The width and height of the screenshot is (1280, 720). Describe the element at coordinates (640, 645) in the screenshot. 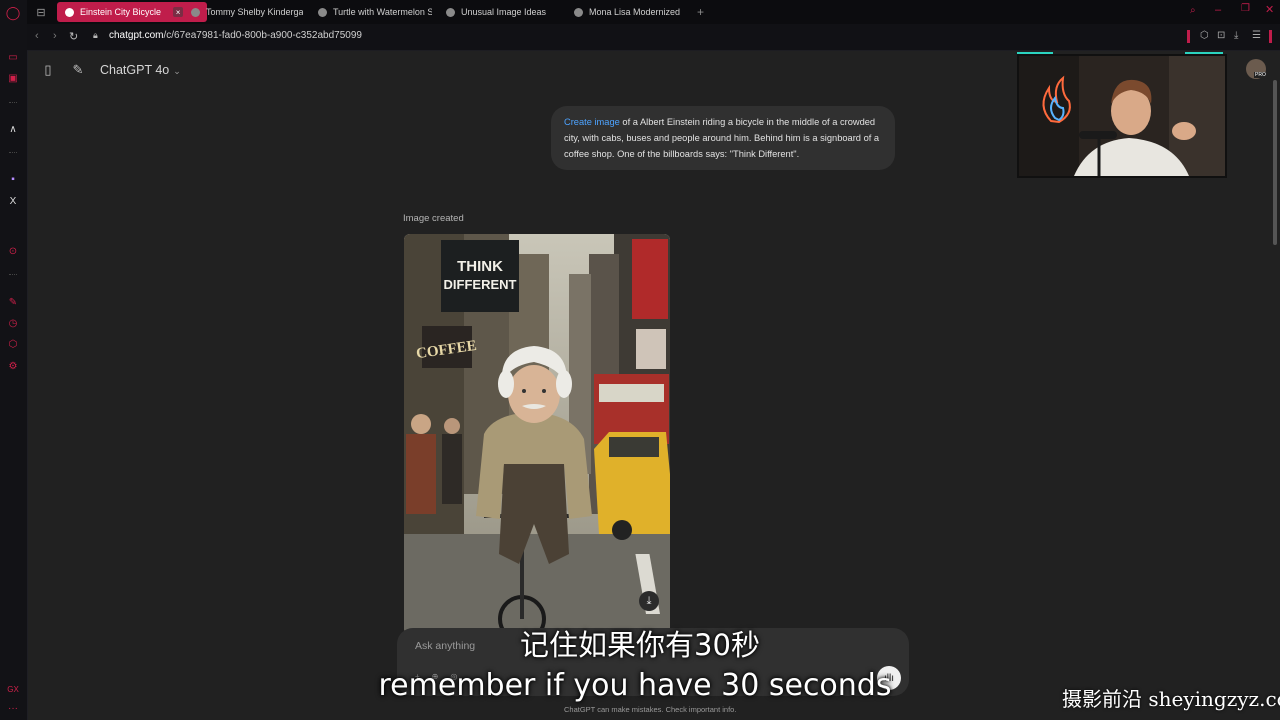

I see `subtitle-chinese: 记住如果你有30秒` at that location.